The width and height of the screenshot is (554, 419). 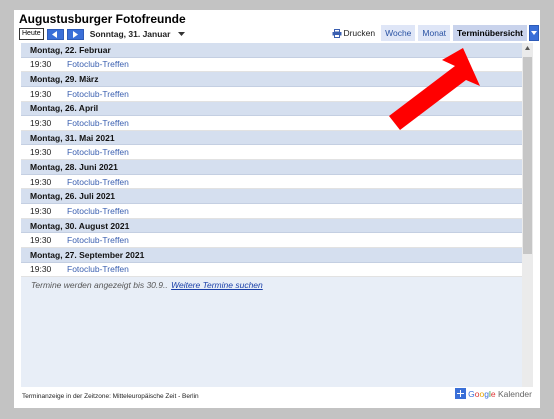 I want to click on kalender-word: Kalender, so click(x=514, y=393).